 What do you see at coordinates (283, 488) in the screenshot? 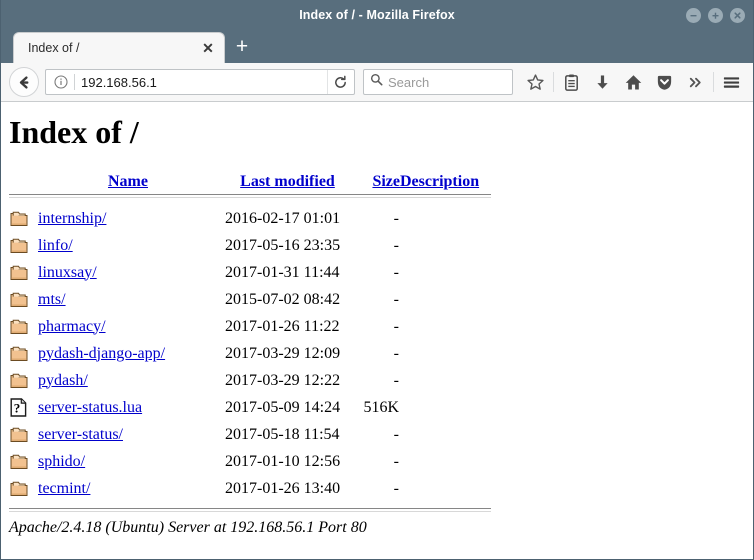
I see `row-last-modified: 2017-01-26 13:40` at bounding box center [283, 488].